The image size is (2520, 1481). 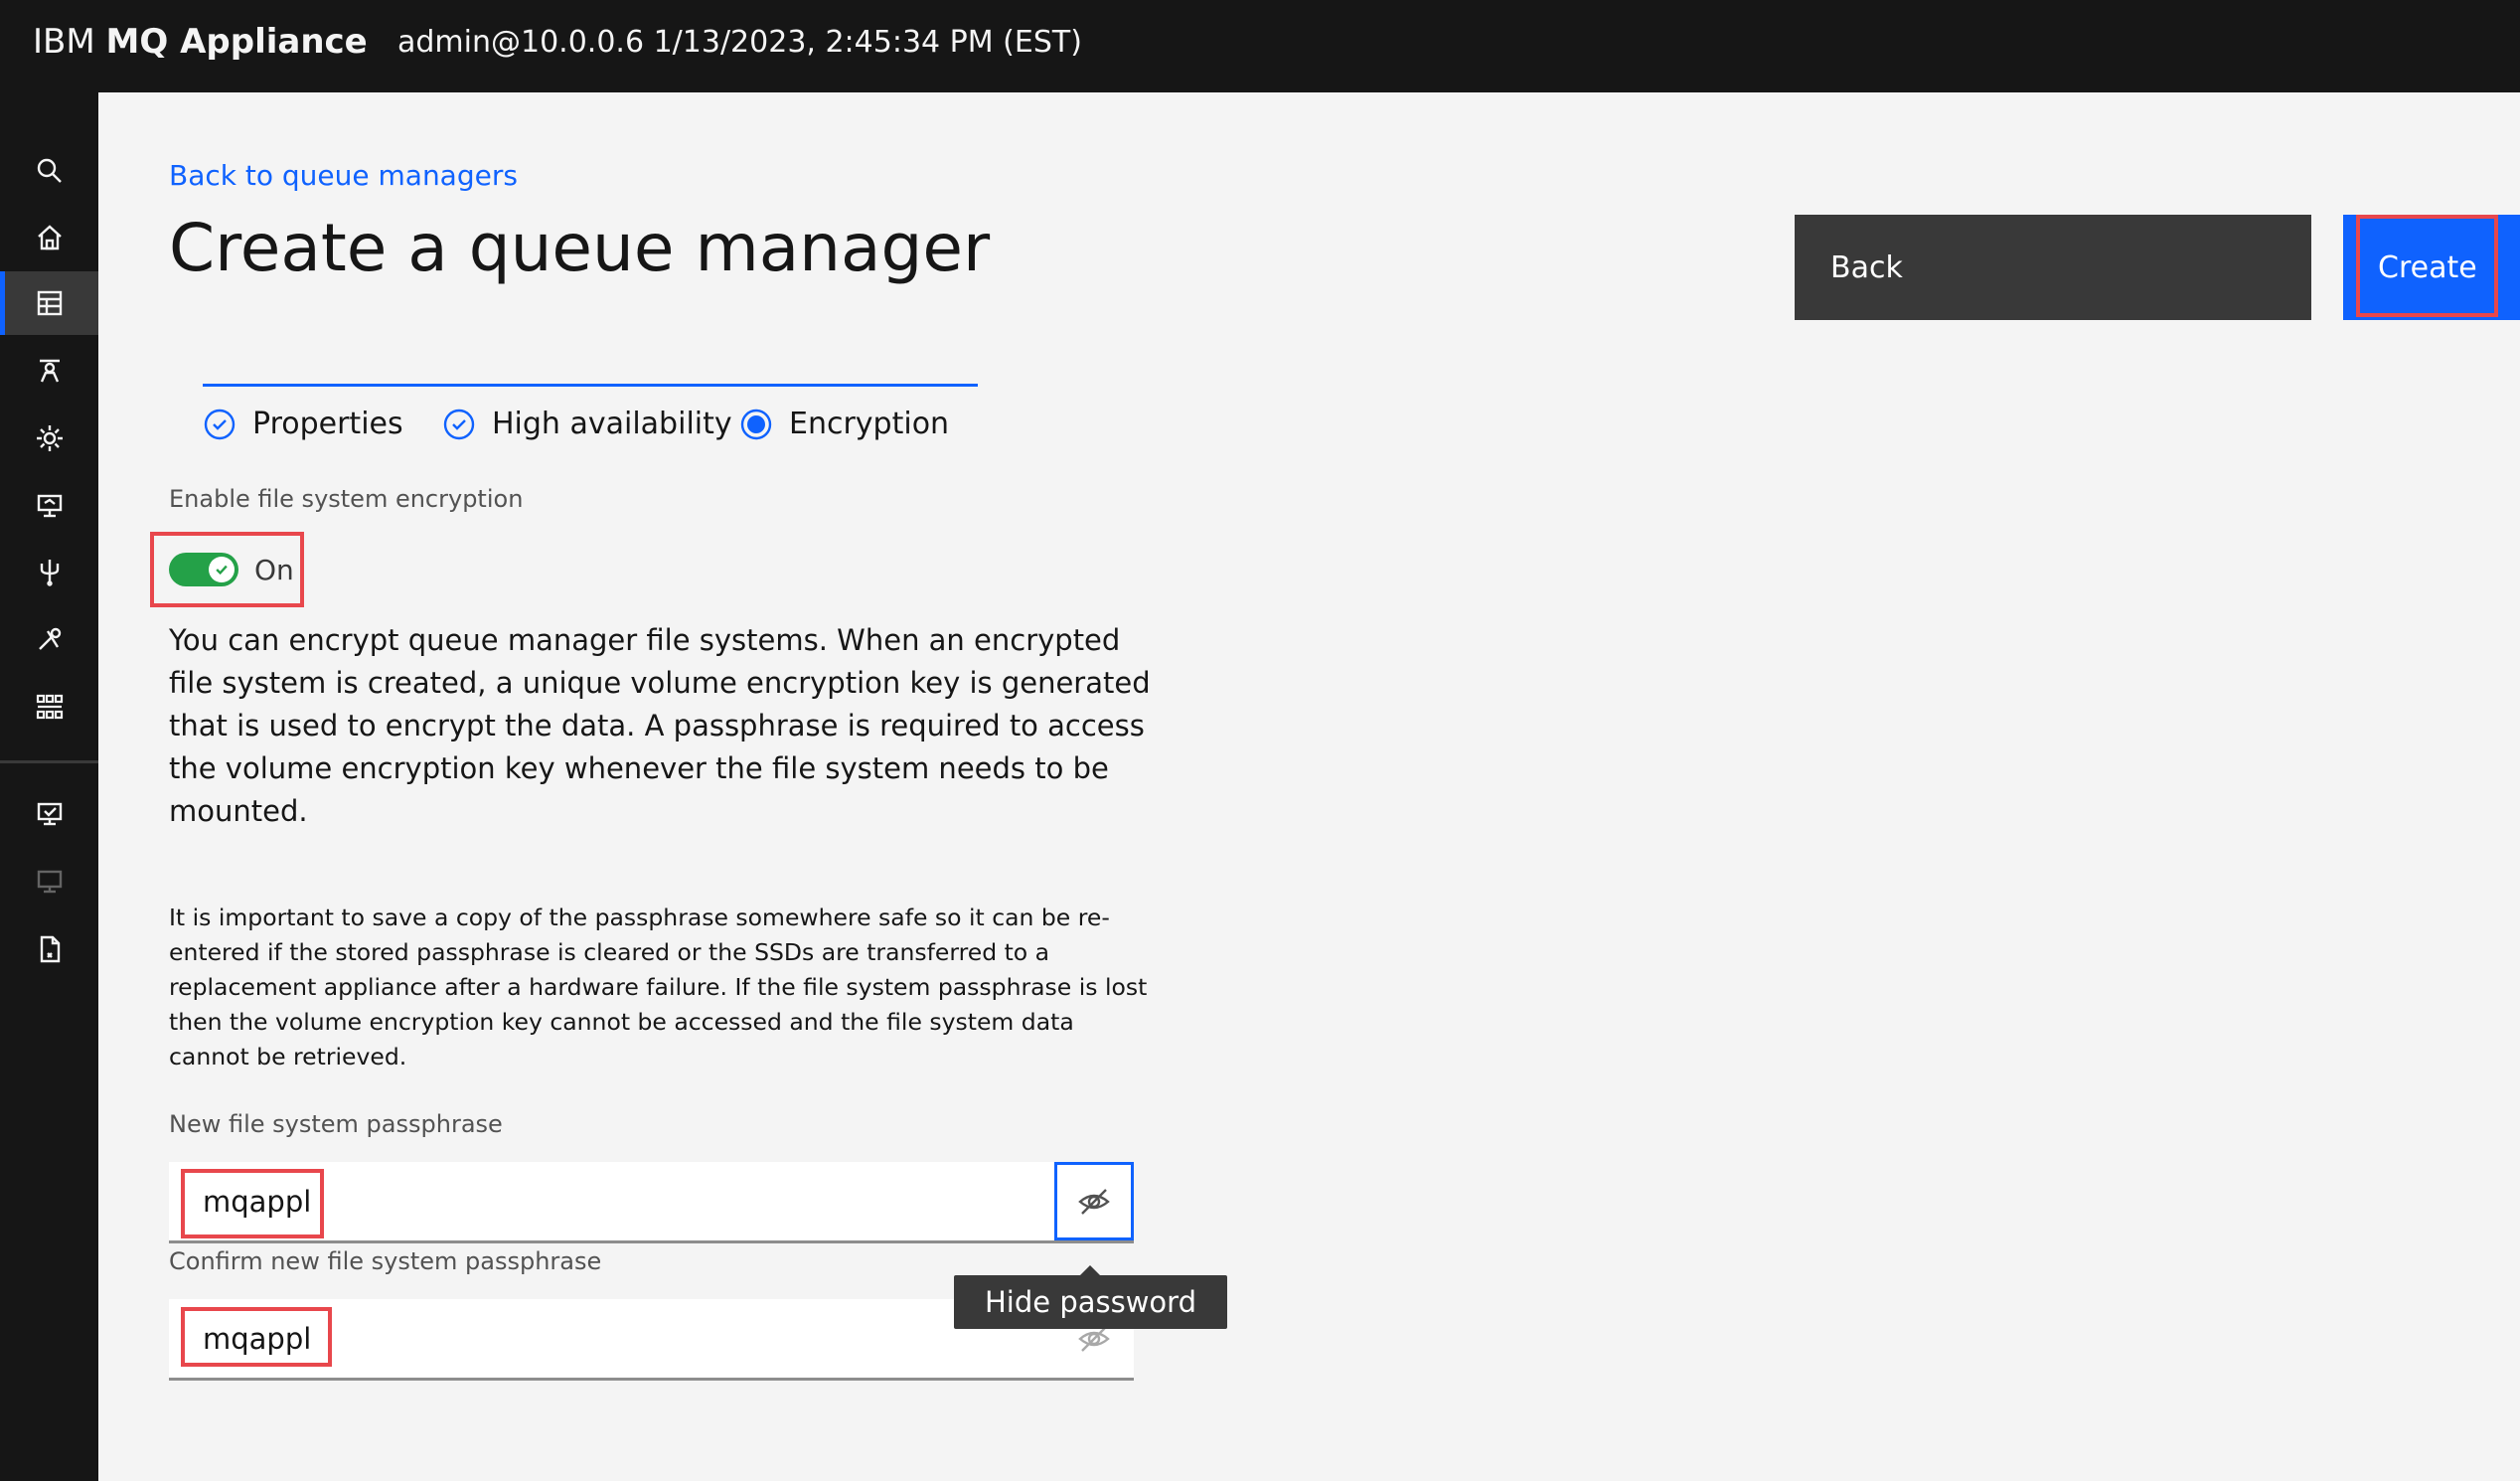 I want to click on brand-name: MQ Appliance, so click(x=237, y=42).